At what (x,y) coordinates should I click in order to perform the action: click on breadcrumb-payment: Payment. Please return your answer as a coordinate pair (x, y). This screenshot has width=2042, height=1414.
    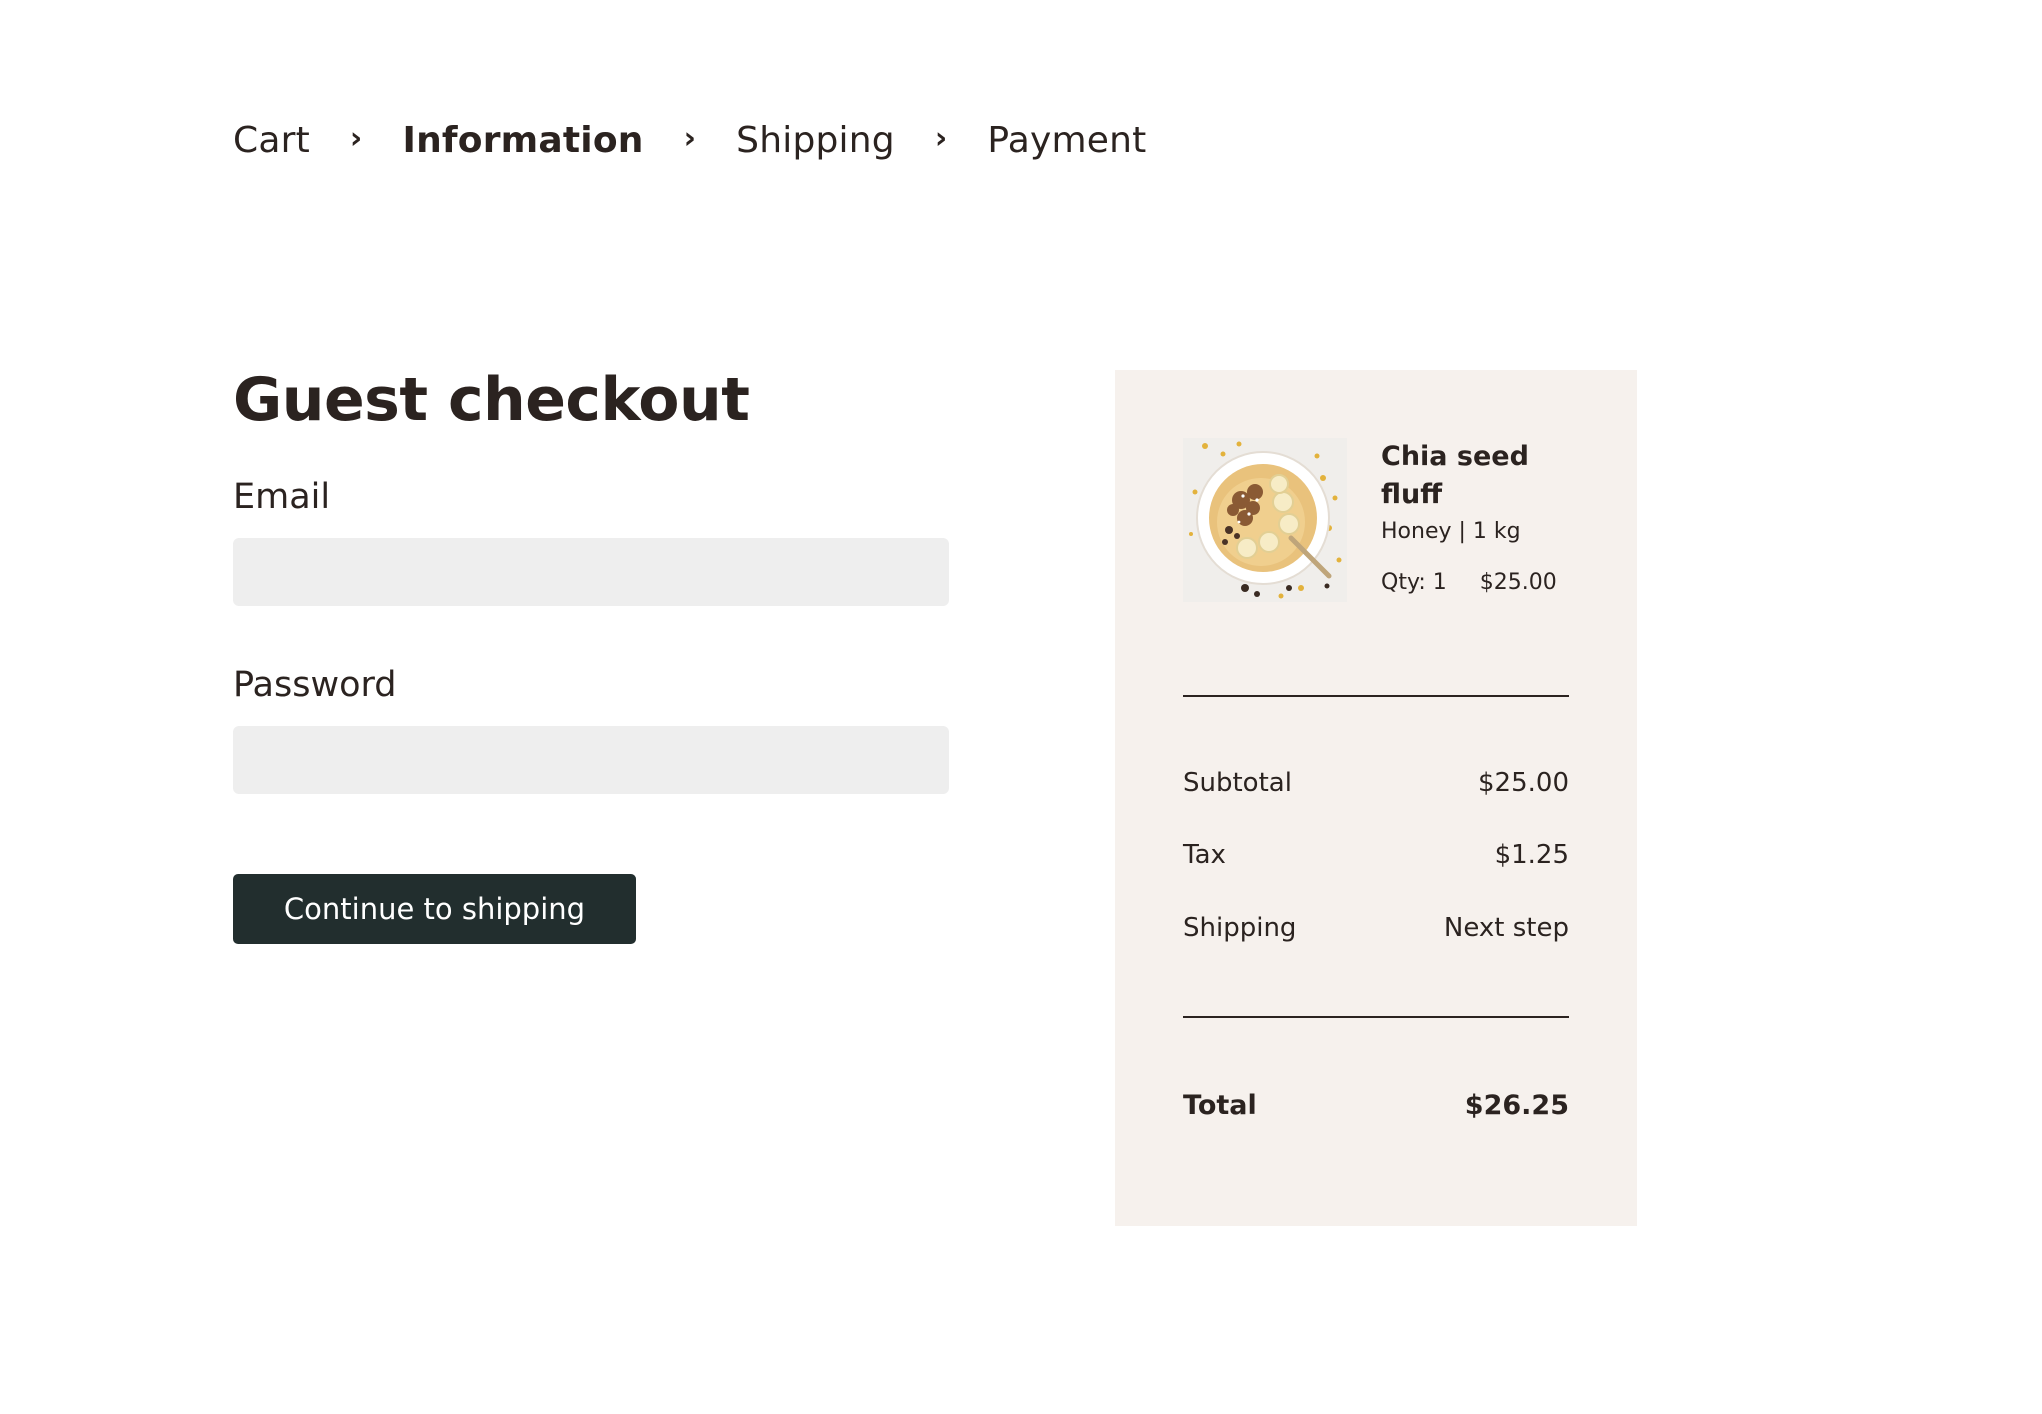
    Looking at the image, I should click on (1067, 140).